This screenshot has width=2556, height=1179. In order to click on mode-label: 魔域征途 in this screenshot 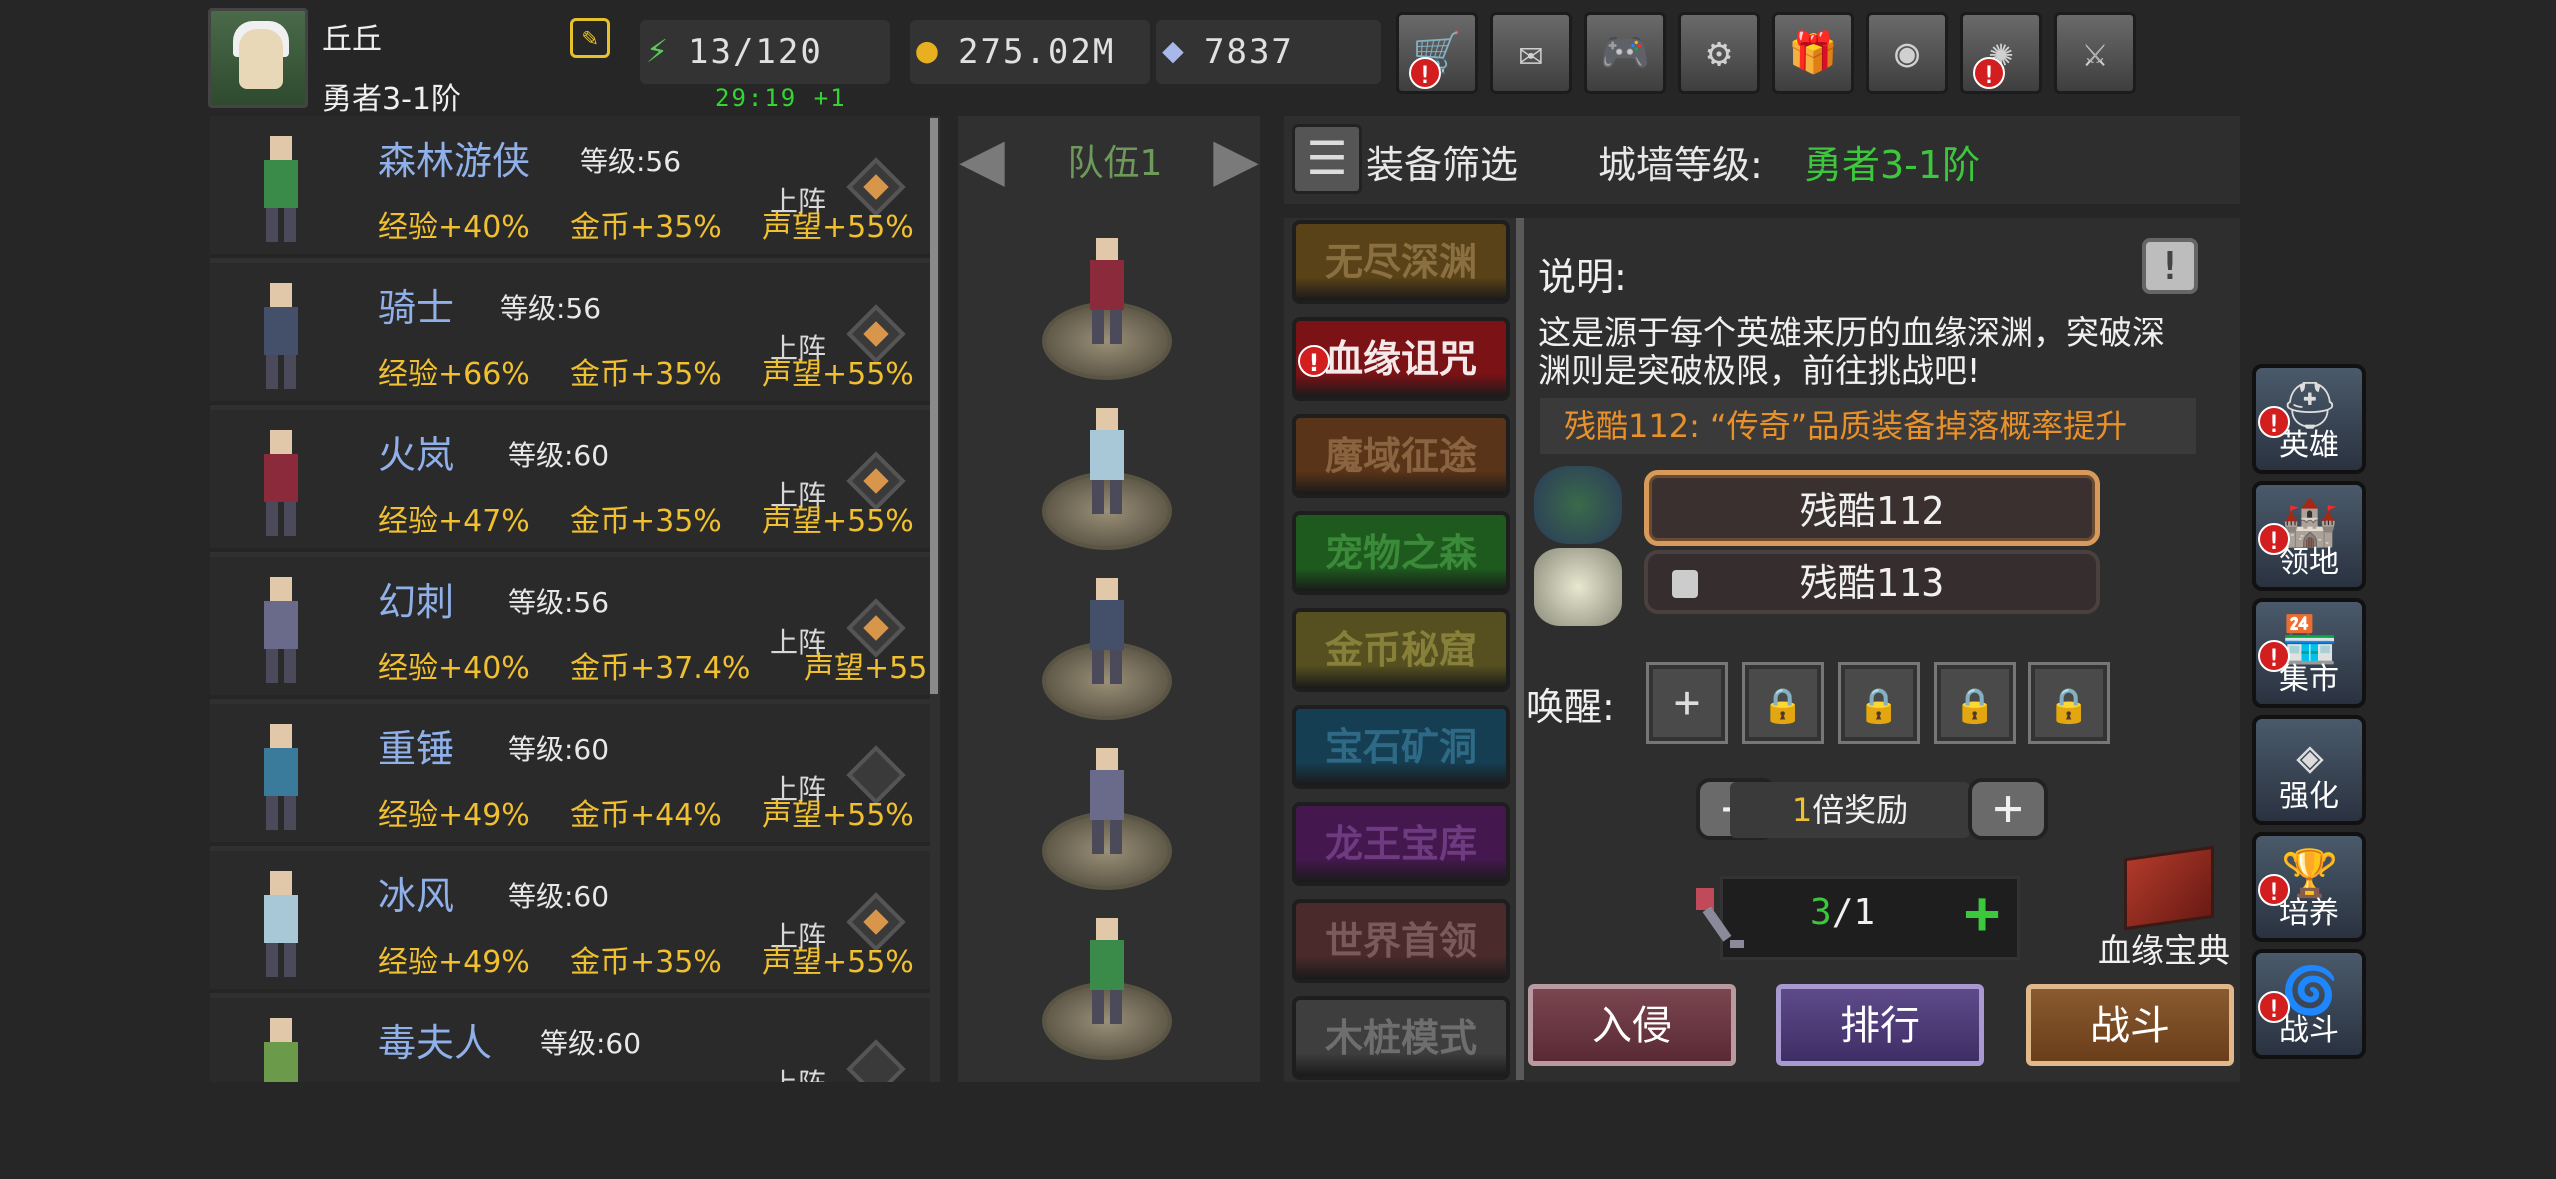, I will do `click(1400, 456)`.